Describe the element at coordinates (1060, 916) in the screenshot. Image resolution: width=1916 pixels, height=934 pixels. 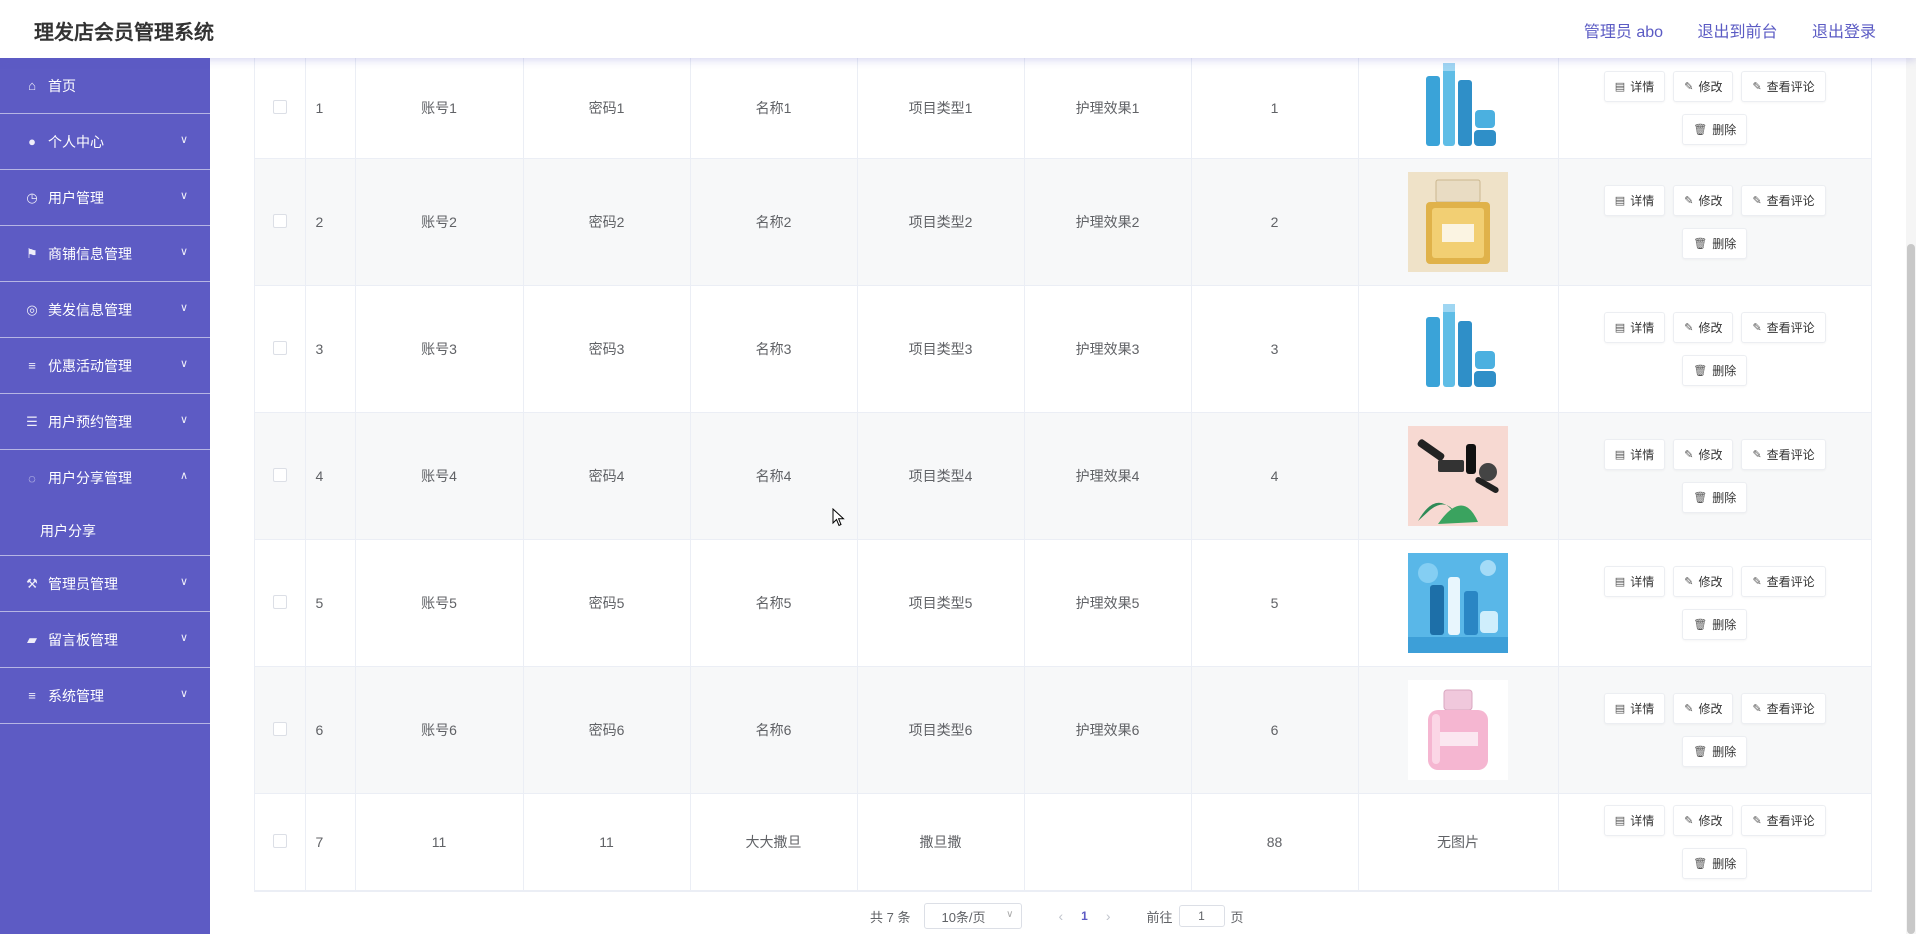
I see `prev-page-button: ‹` at that location.